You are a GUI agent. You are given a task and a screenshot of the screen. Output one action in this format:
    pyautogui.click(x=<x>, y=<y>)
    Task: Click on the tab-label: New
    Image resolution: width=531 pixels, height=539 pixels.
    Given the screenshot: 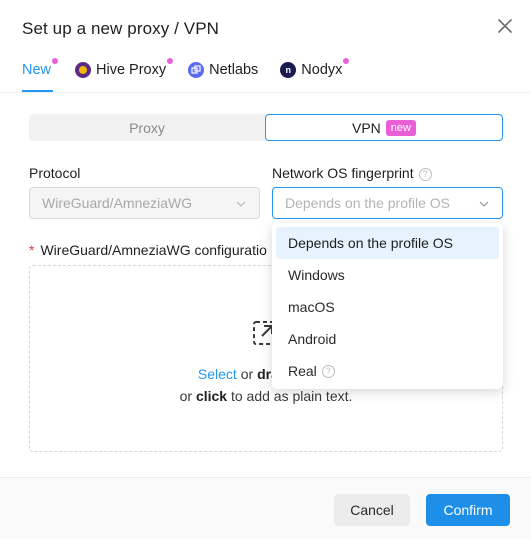 What is the action you would take?
    pyautogui.click(x=37, y=70)
    